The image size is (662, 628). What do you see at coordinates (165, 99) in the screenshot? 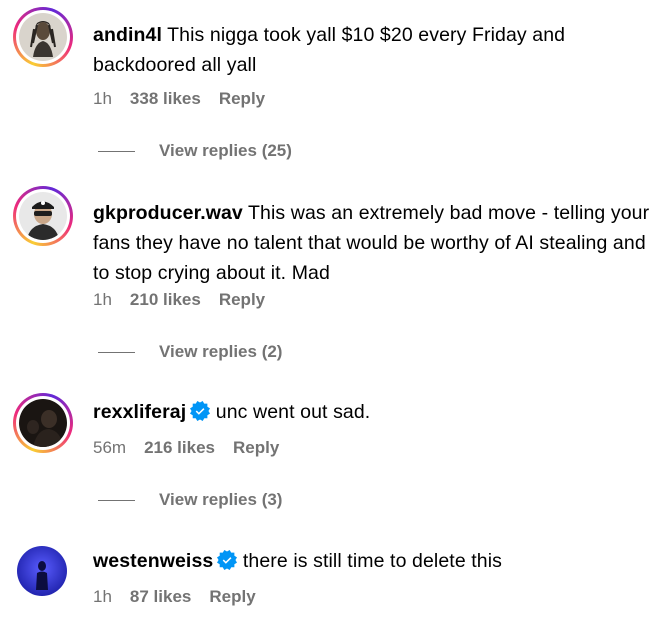
I see `comment-likes: 338 likes` at bounding box center [165, 99].